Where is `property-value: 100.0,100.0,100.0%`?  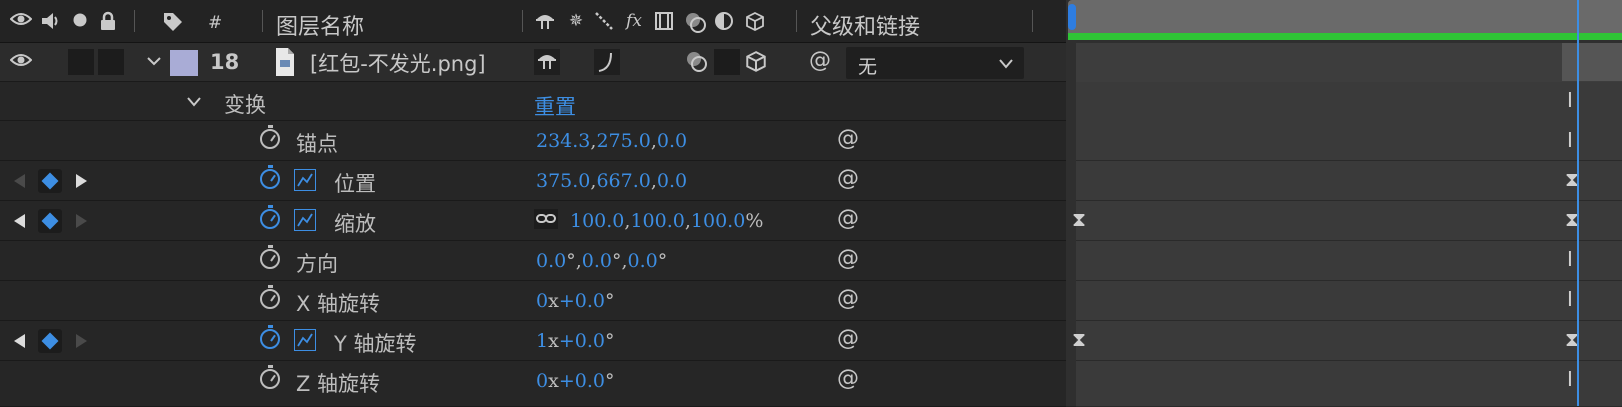 property-value: 100.0,100.0,100.0% is located at coordinates (666, 221).